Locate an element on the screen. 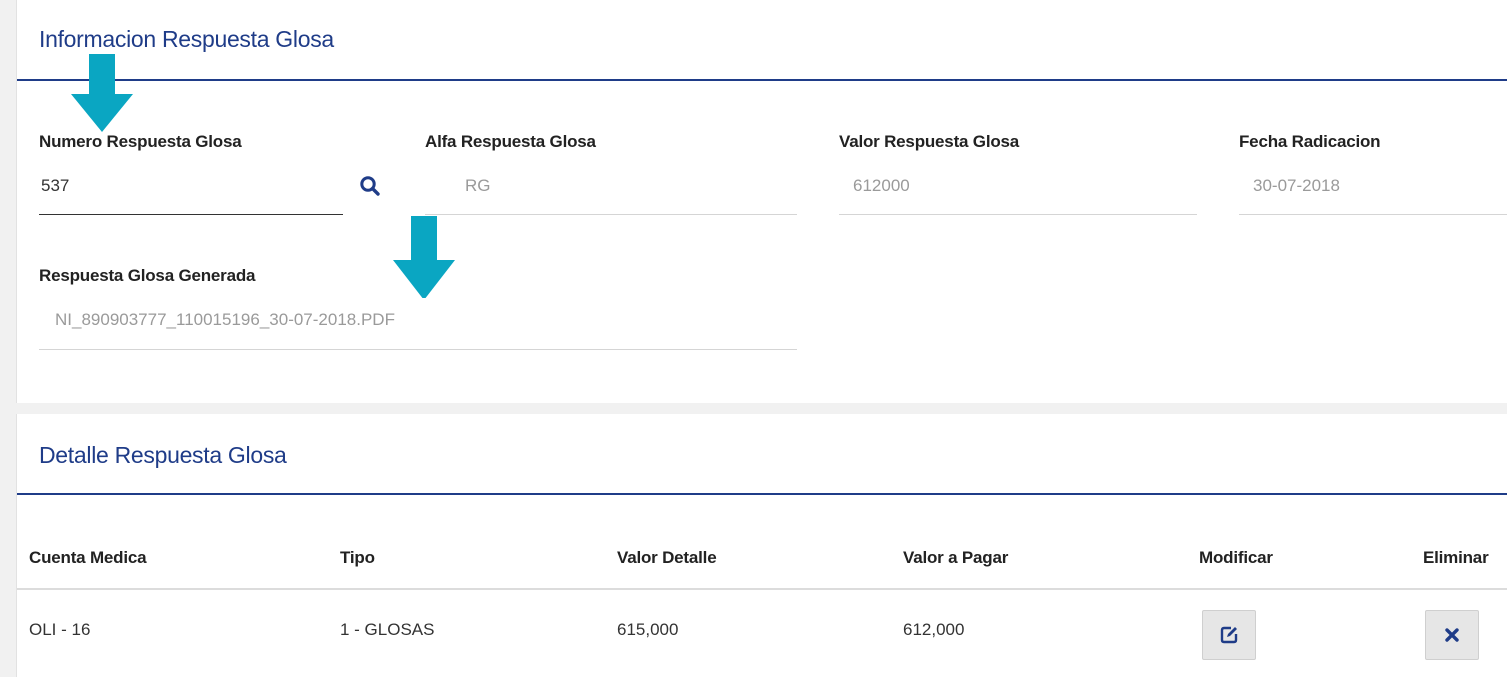 This screenshot has width=1507, height=677. numero-input: 537 is located at coordinates (55, 186).